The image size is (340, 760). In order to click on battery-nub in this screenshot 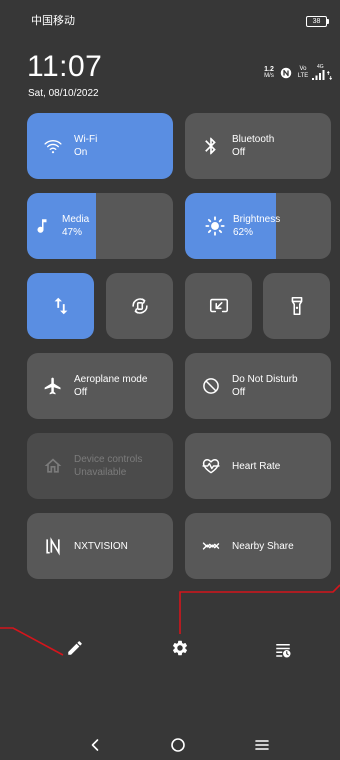, I will do `click(328, 21)`.